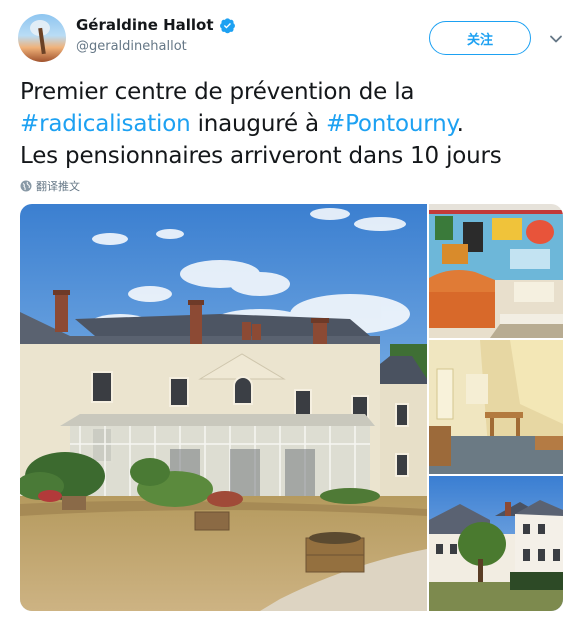 Image resolution: width=580 pixels, height=626 pixels. Describe the element at coordinates (145, 25) in the screenshot. I see `author-display-name: Géraldine Hallot` at that location.